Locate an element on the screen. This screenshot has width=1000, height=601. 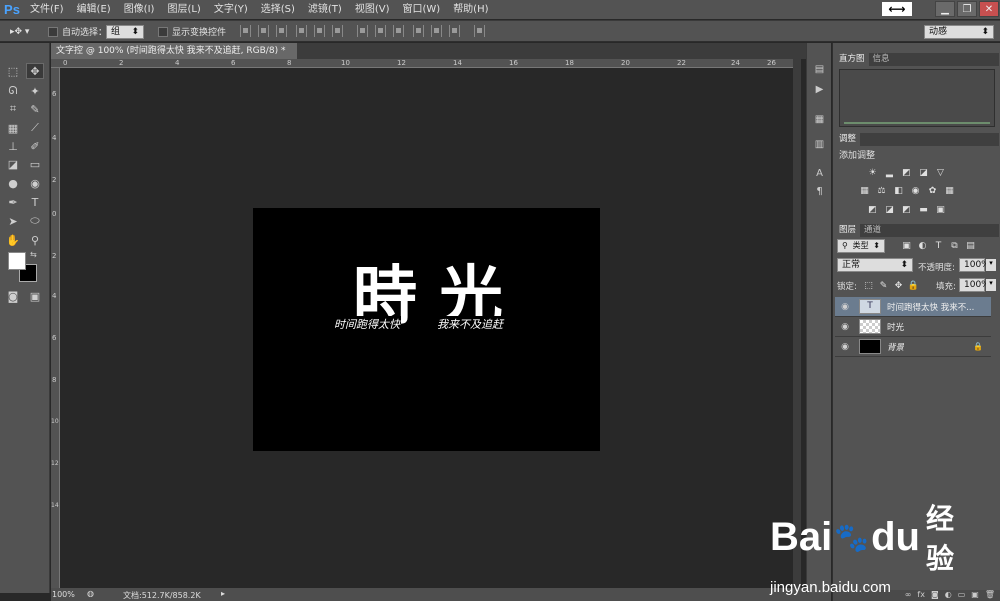
align-top-icon is located at coordinates (245, 31).